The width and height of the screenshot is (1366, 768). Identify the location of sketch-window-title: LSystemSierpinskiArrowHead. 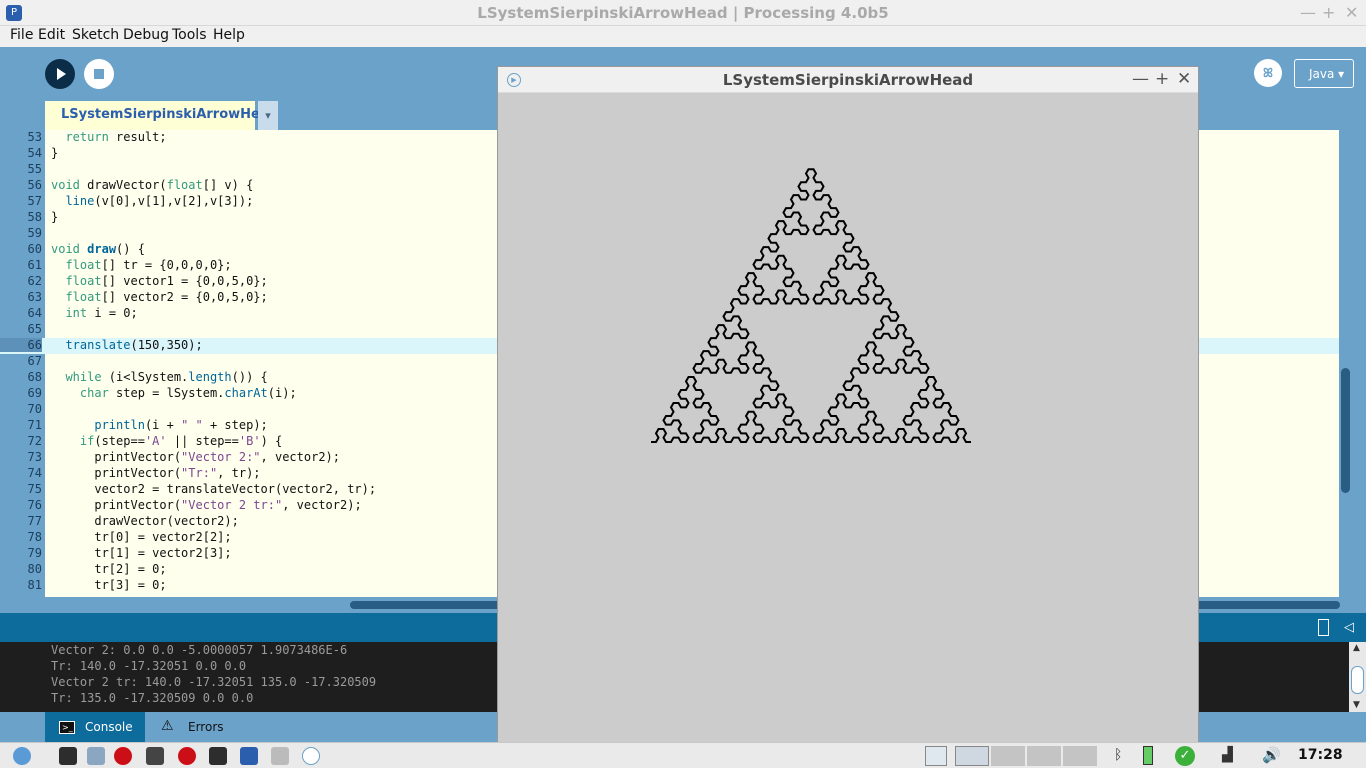
(848, 80).